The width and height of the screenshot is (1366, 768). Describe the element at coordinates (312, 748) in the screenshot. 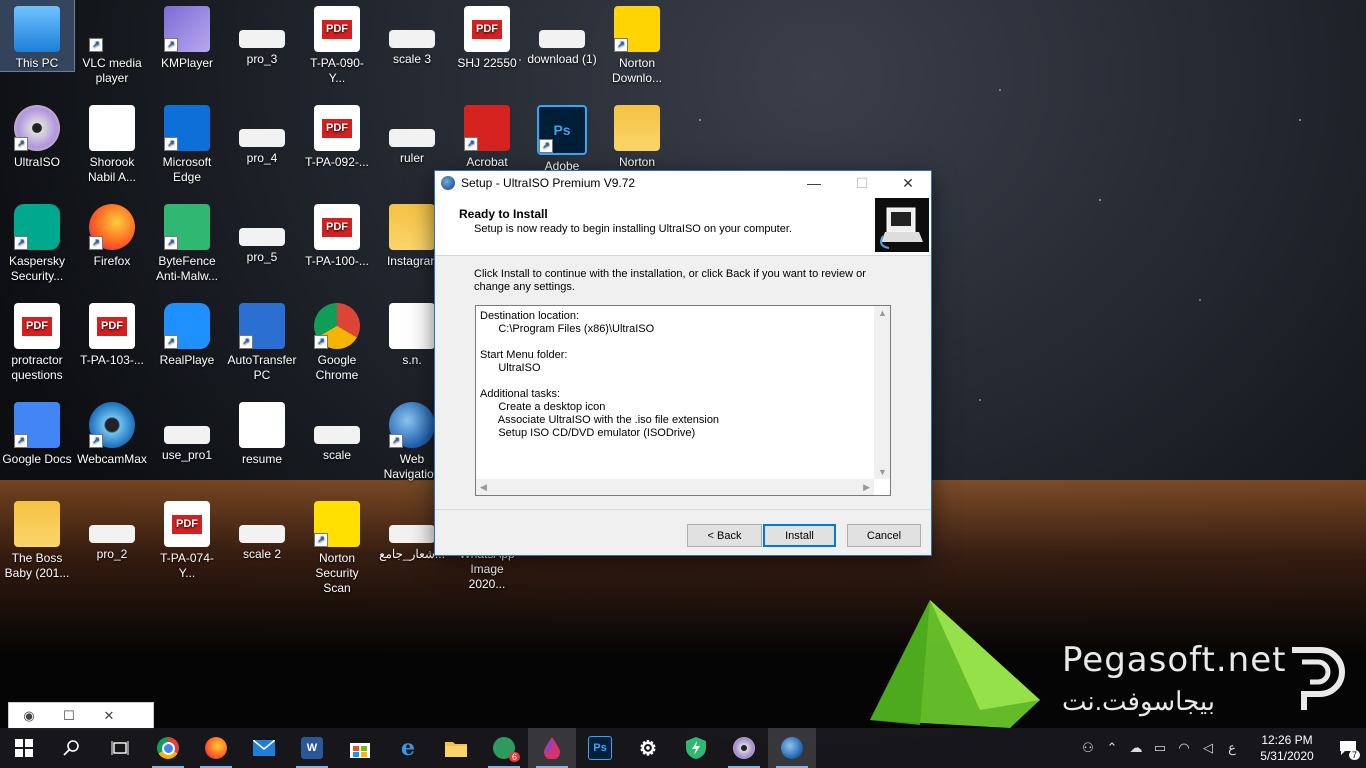

I see `taskbar-word: W` at that location.